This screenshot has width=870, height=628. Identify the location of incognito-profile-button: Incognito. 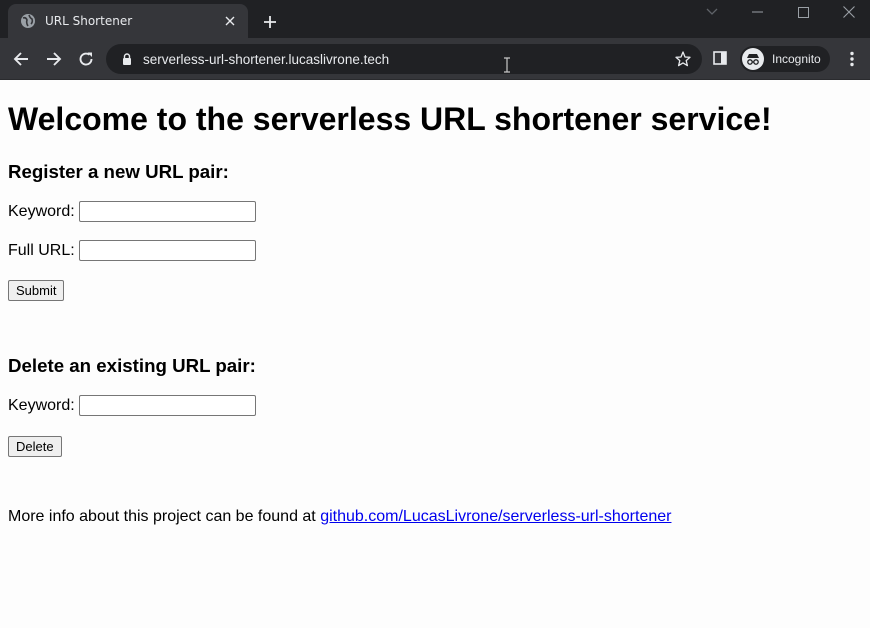
(785, 59).